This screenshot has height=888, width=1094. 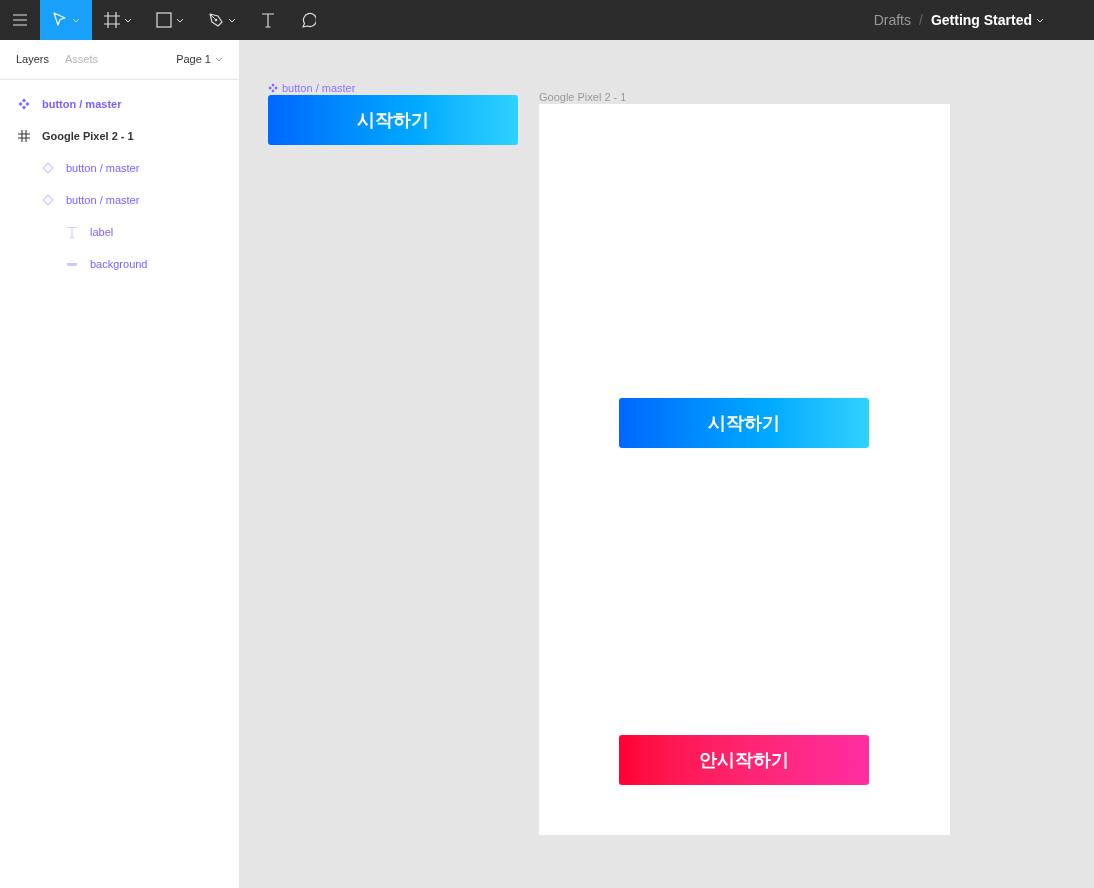 I want to click on pen-icon, so click(x=216, y=20).